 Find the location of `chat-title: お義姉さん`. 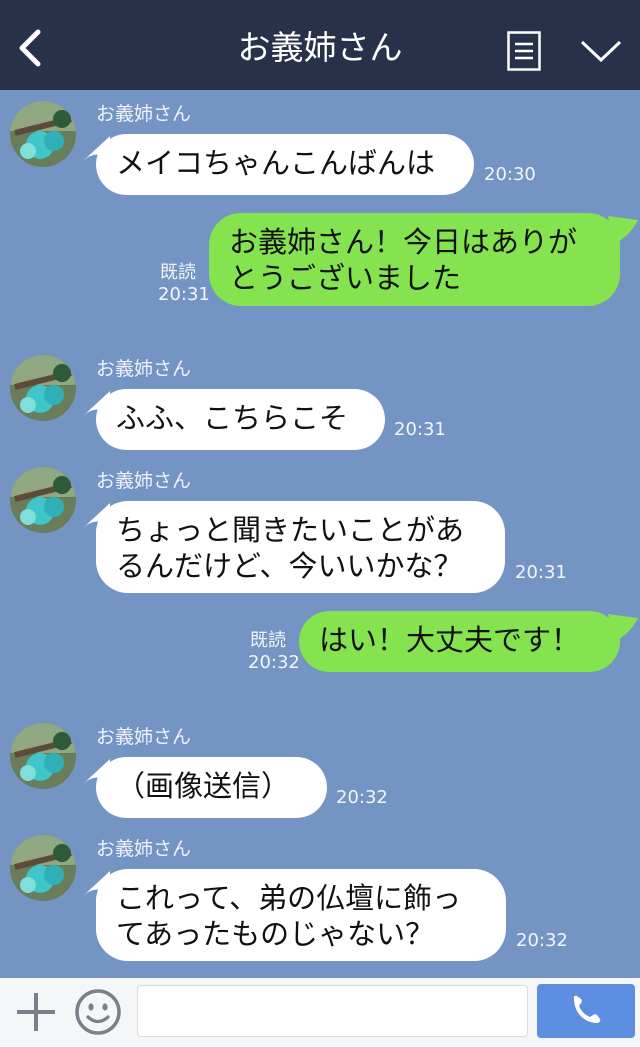

chat-title: お義姉さん is located at coordinates (320, 47).